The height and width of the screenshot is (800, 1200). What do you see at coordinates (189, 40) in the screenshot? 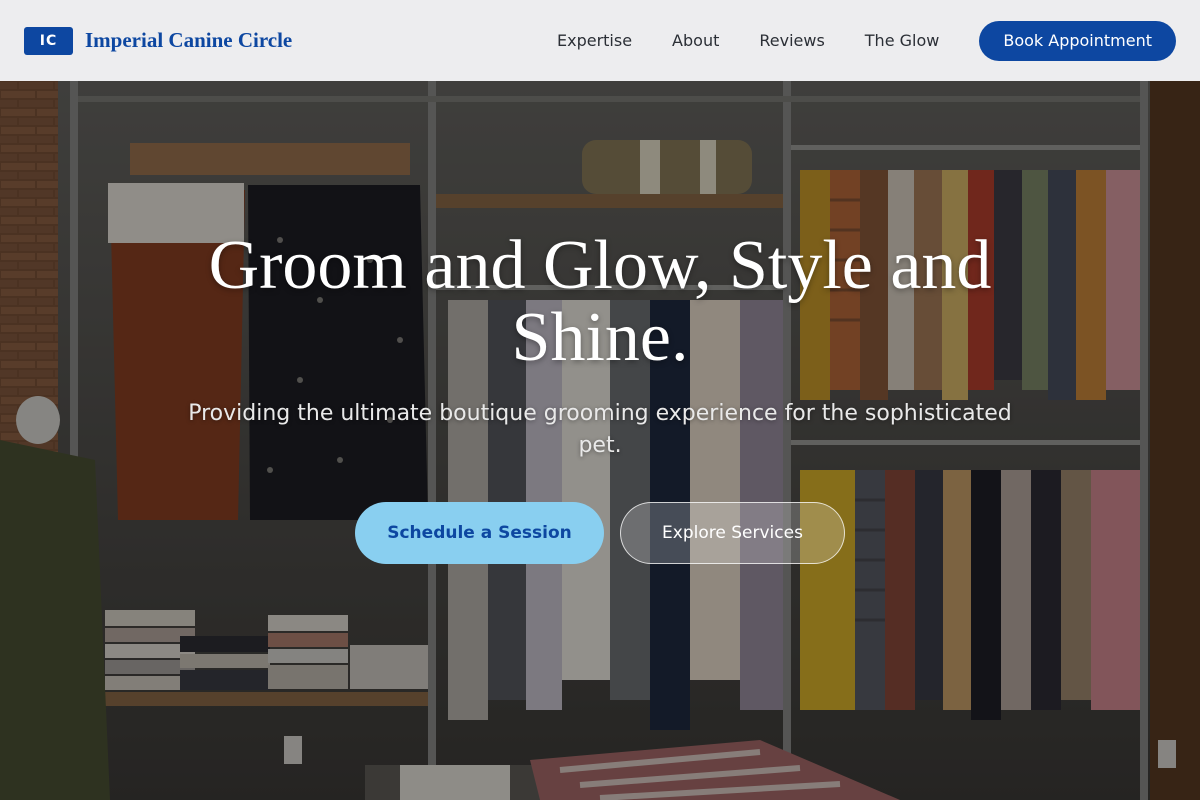
I see `brand-name: Imperial Canine Circle` at bounding box center [189, 40].